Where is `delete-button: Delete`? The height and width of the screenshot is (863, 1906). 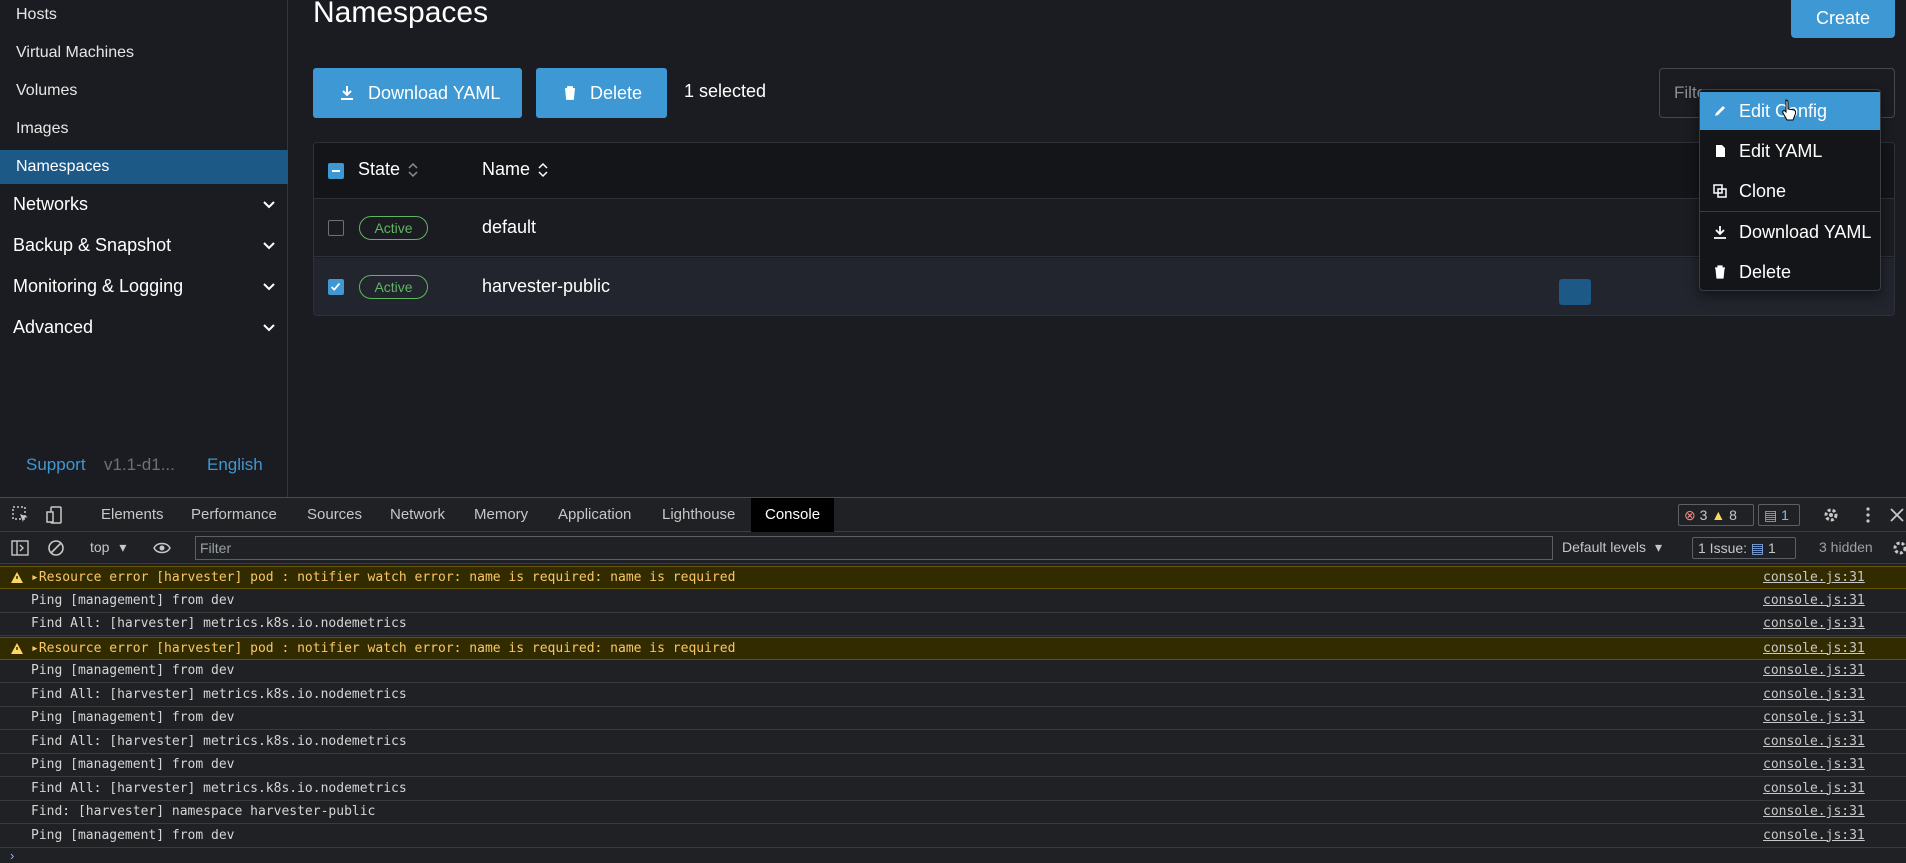 delete-button: Delete is located at coordinates (601, 93).